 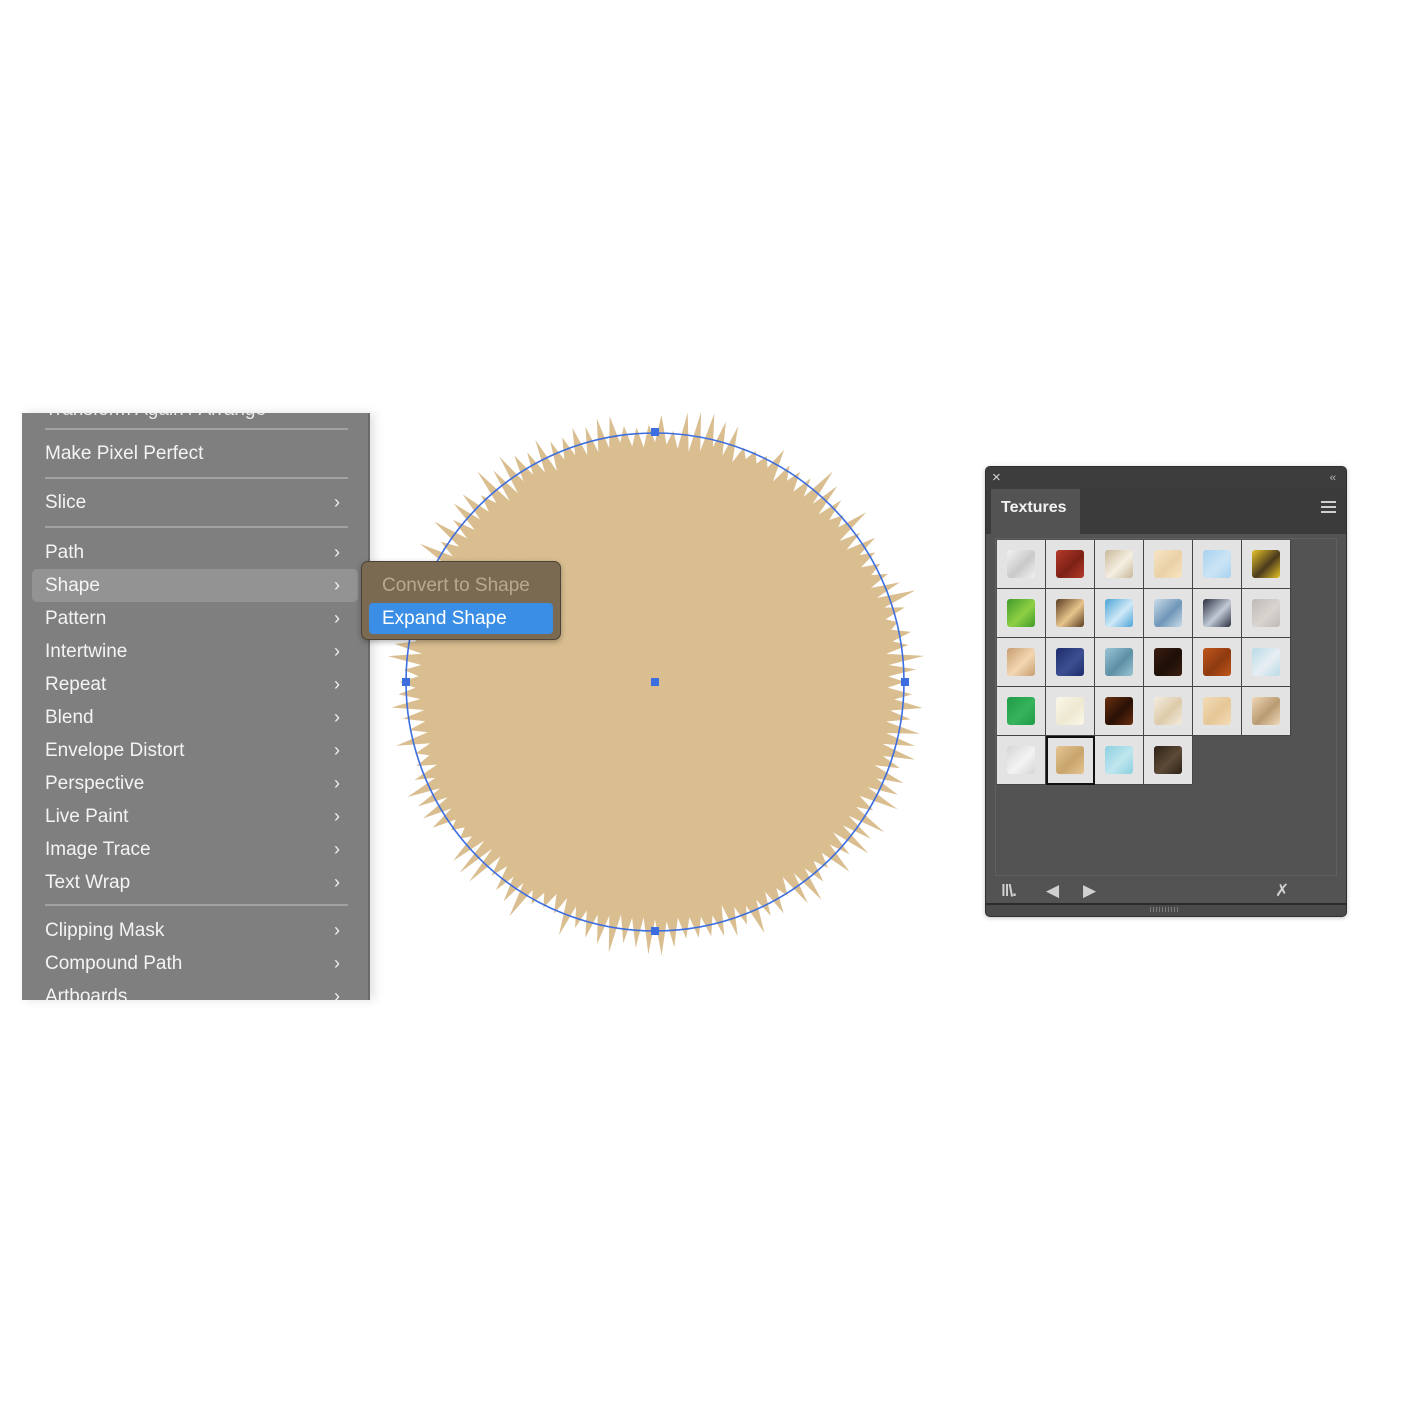 I want to click on texture-swatch-frosted-glass, so click(x=1266, y=662).